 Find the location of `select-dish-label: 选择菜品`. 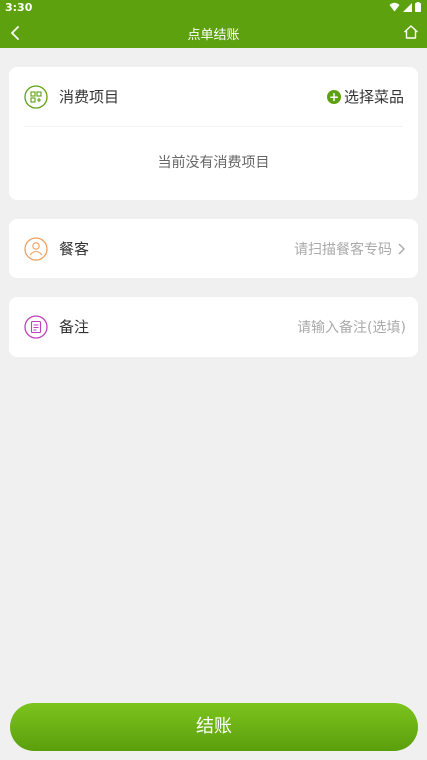

select-dish-label: 选择菜品 is located at coordinates (373, 97).